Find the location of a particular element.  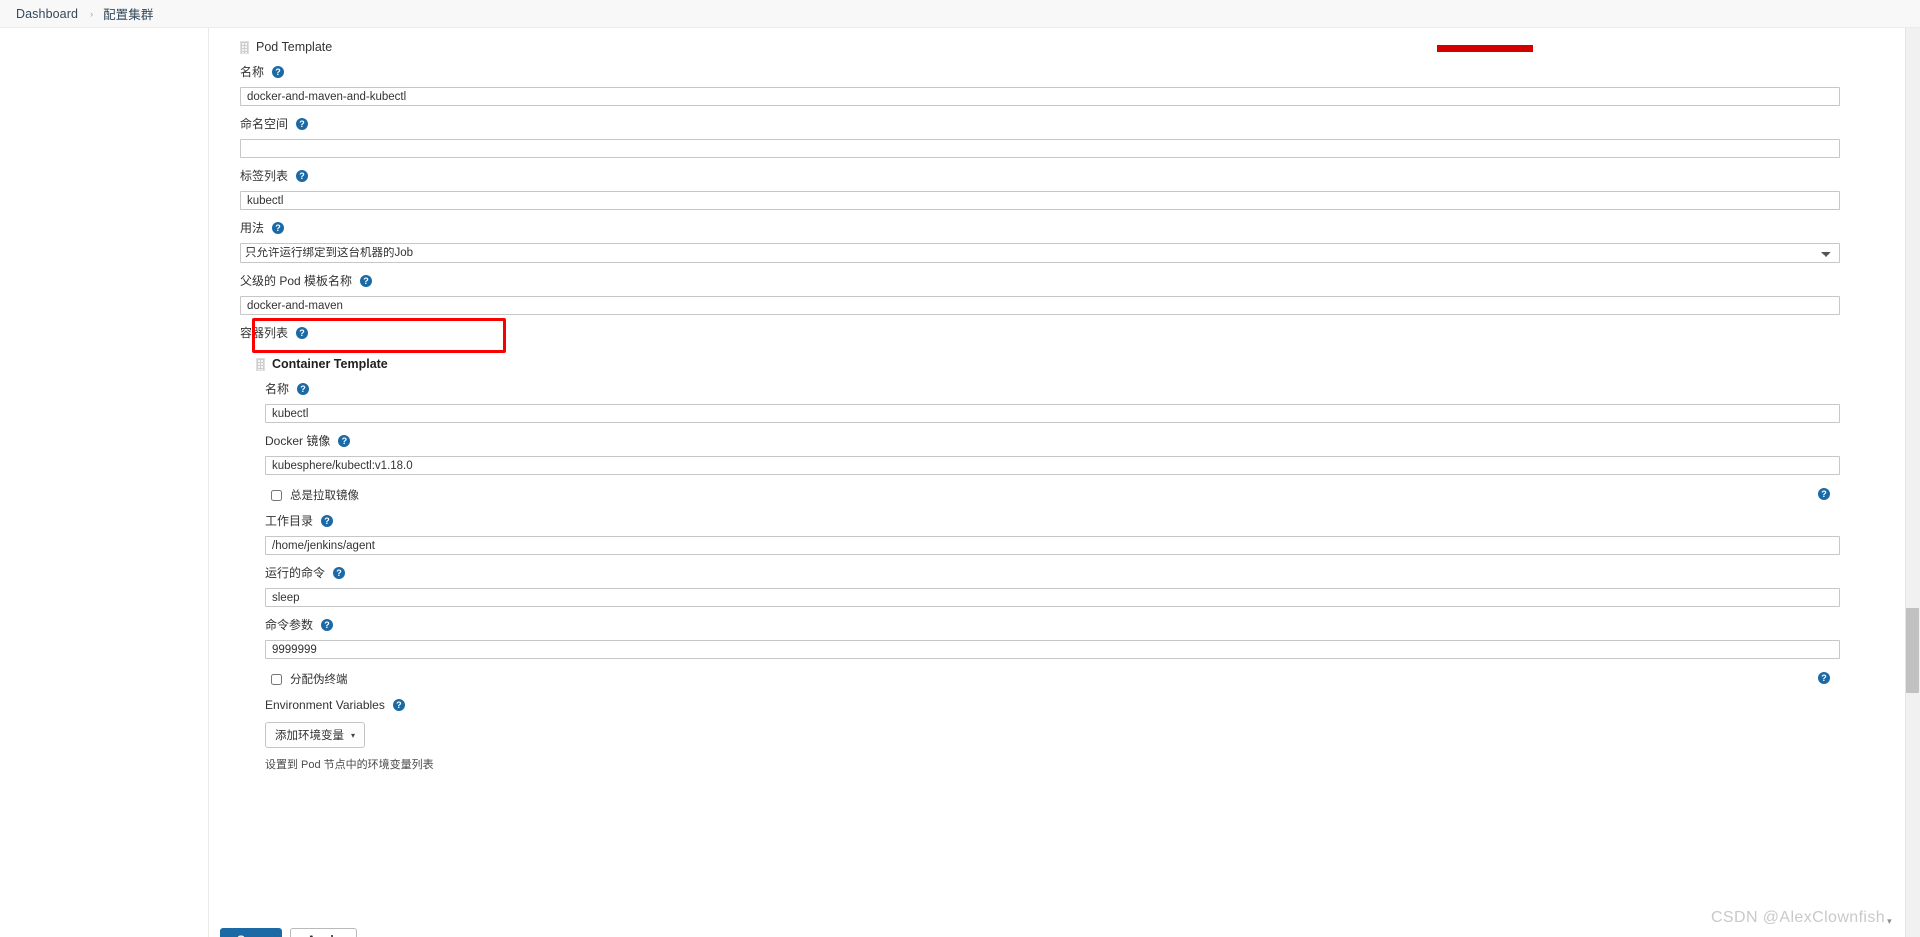

input-pod-labels is located at coordinates (1040, 200).